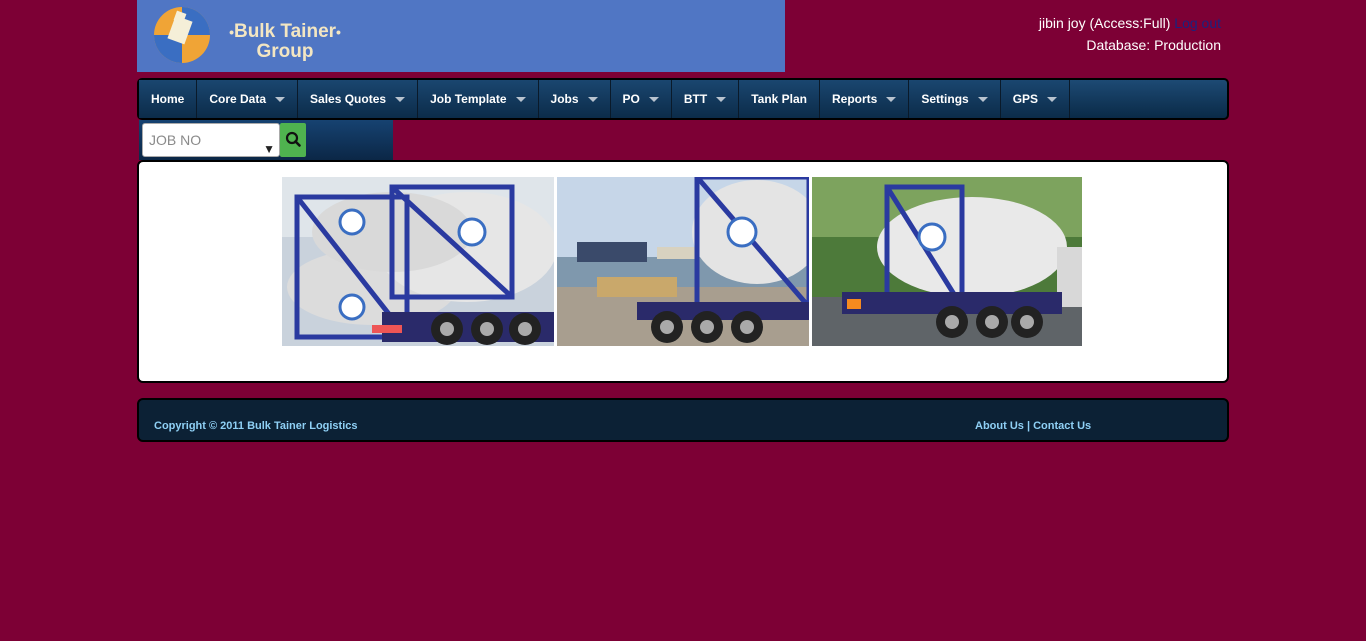 The height and width of the screenshot is (641, 1366). I want to click on nav-item-job-template: Job Template, so click(478, 99).